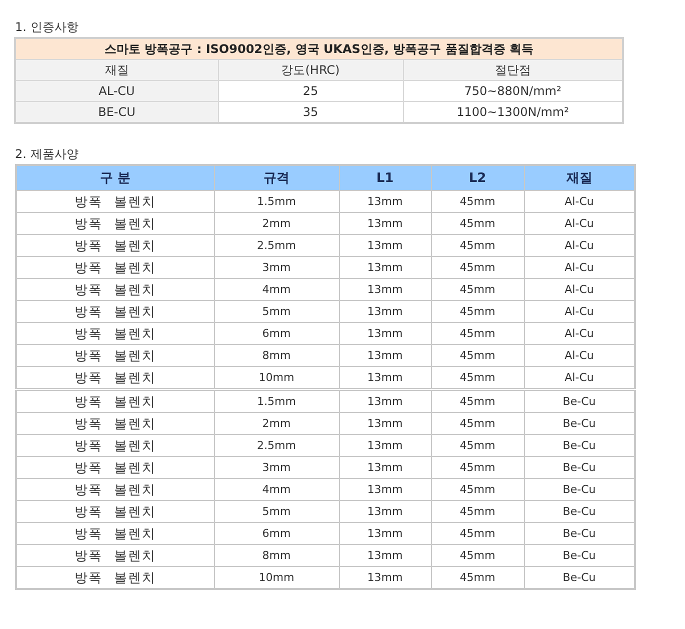 This screenshot has height=629, width=685. I want to click on table-cell: Be-Cu, so click(579, 401).